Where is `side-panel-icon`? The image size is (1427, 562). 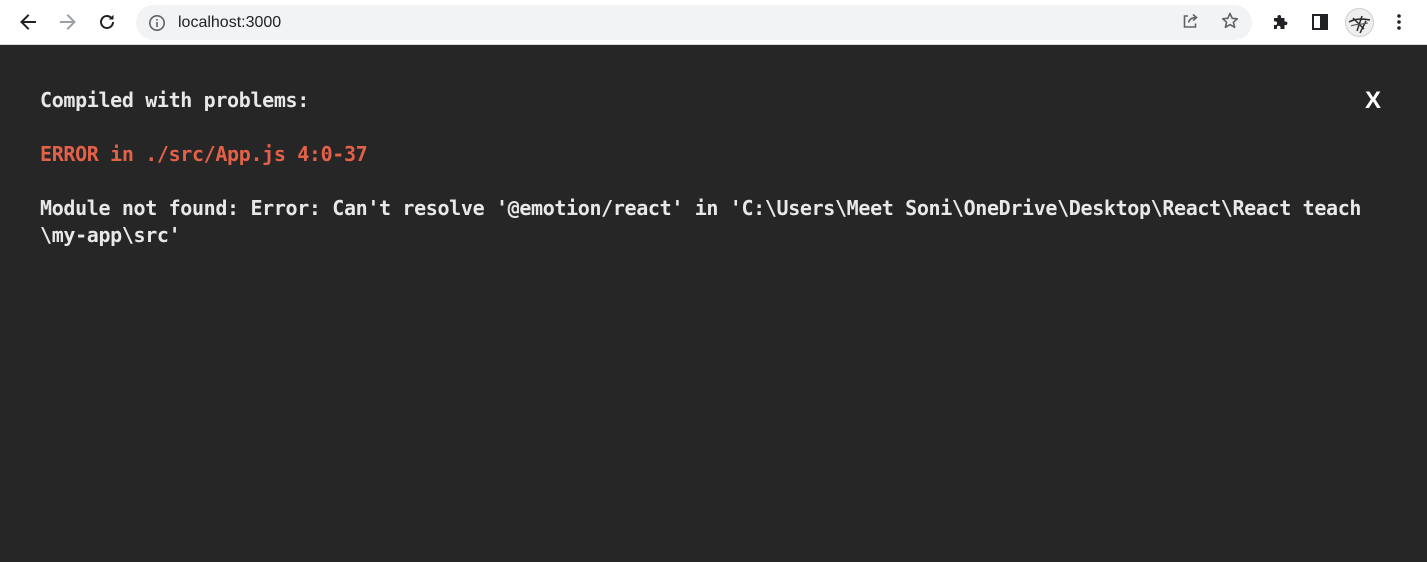
side-panel-icon is located at coordinates (1320, 22).